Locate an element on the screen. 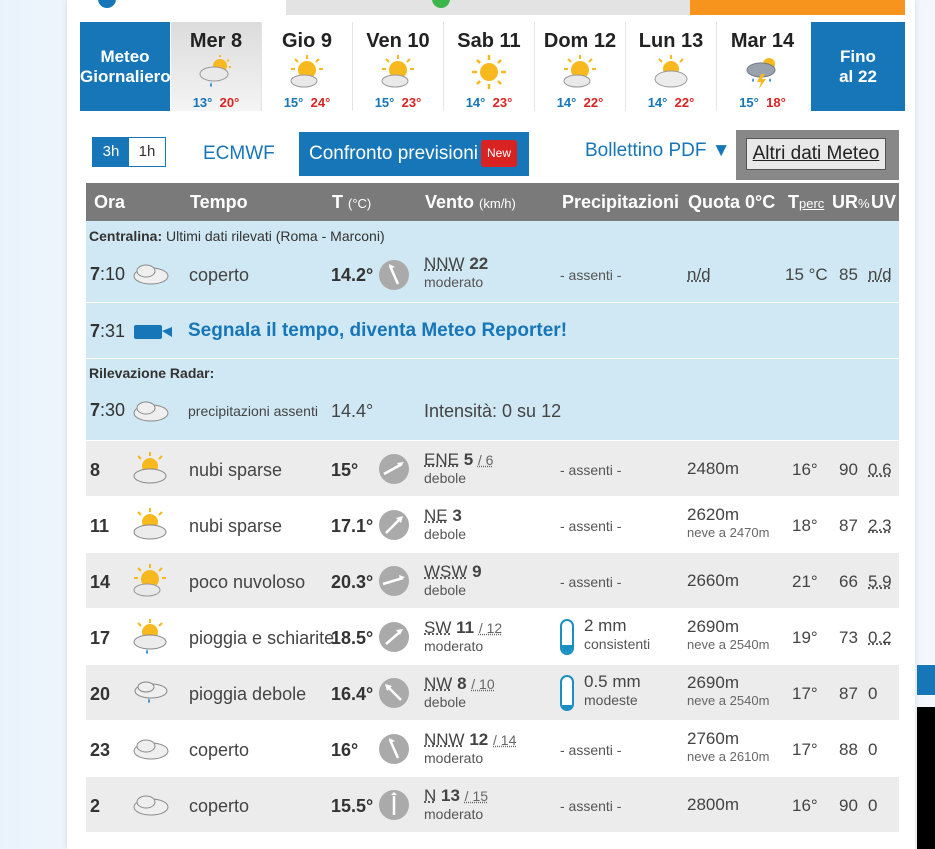  day-tab-sab-11: Sab 11 14° 23° is located at coordinates (489, 66).